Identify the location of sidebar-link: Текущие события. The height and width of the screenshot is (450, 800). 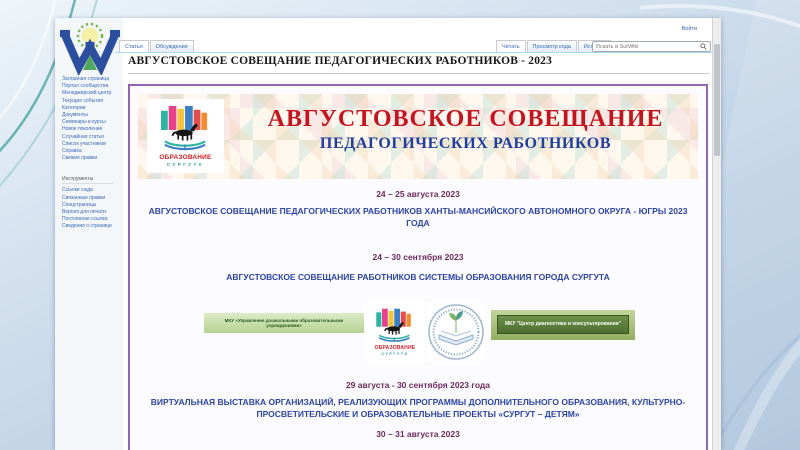
(91, 101).